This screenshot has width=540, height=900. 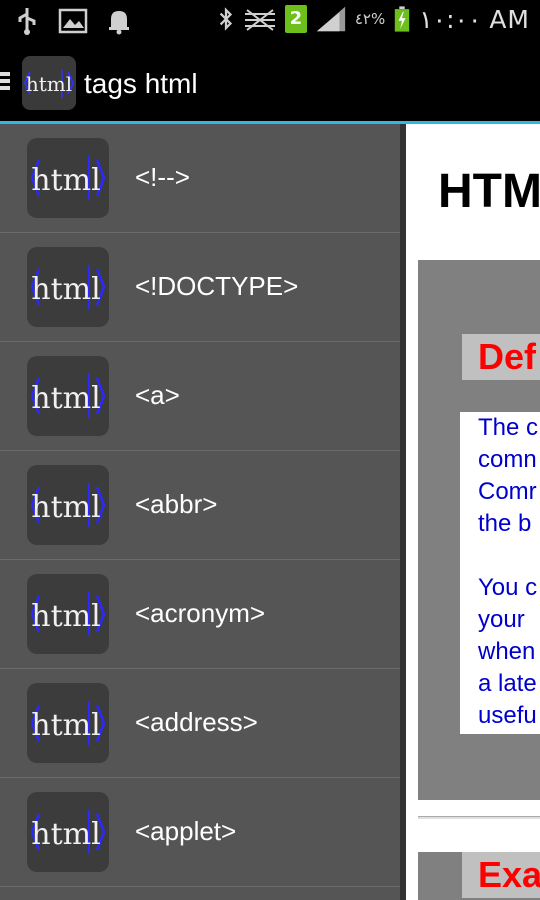 What do you see at coordinates (474, 19) in the screenshot?
I see `clock: ١٠:٠٠ AM` at bounding box center [474, 19].